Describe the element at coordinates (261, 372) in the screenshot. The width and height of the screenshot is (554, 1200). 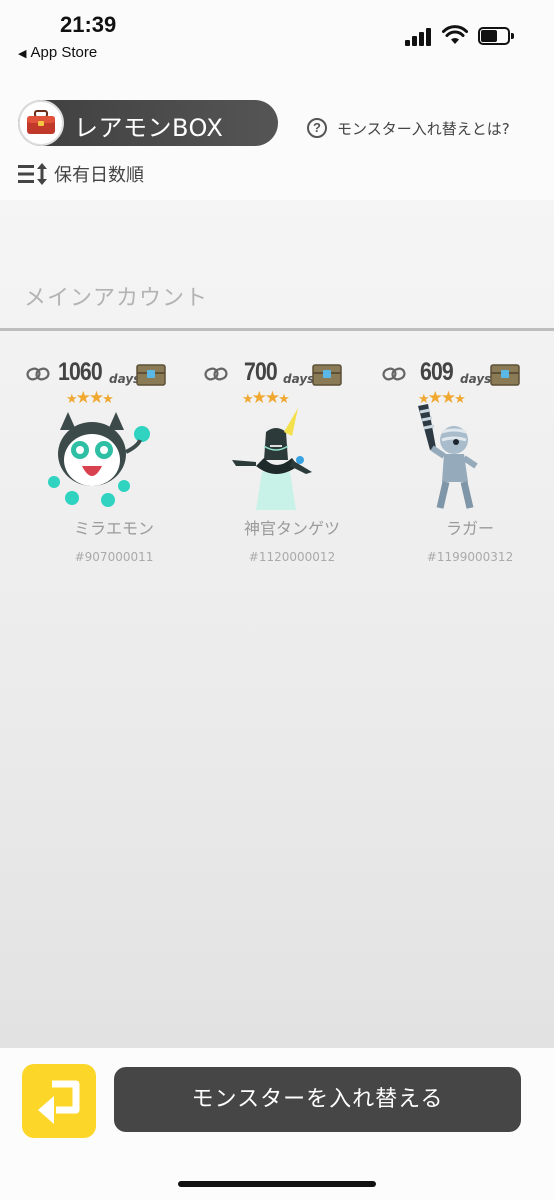
I see `days-count: 700` at that location.